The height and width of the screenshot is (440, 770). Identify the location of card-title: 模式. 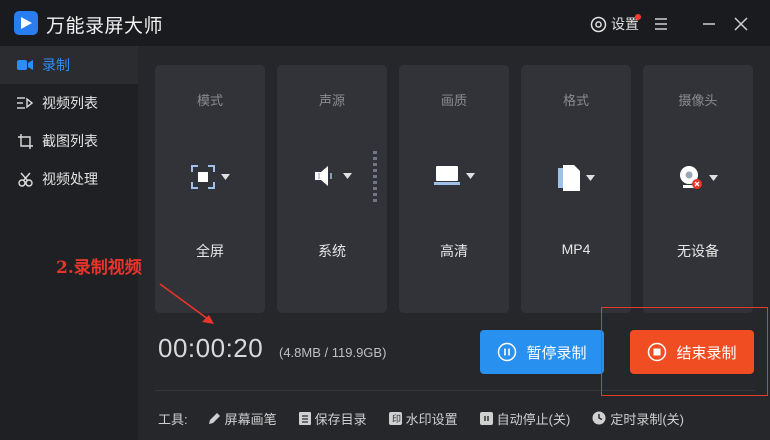
(209, 100).